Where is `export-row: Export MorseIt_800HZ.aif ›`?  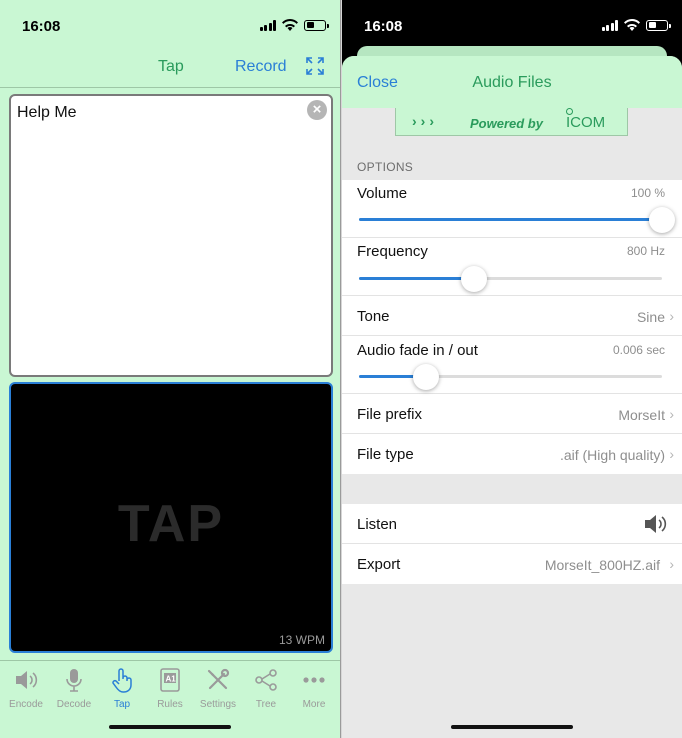
export-row: Export MorseIt_800HZ.aif › is located at coordinates (512, 564).